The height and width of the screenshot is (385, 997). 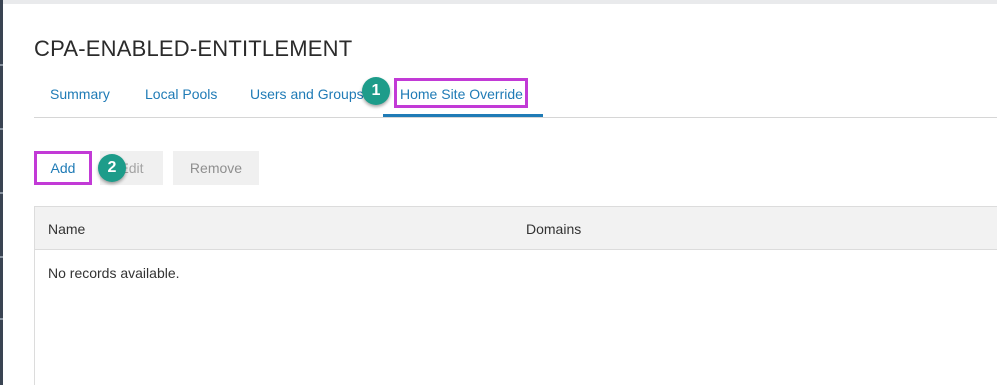 I want to click on top-strip, so click(x=498, y=2).